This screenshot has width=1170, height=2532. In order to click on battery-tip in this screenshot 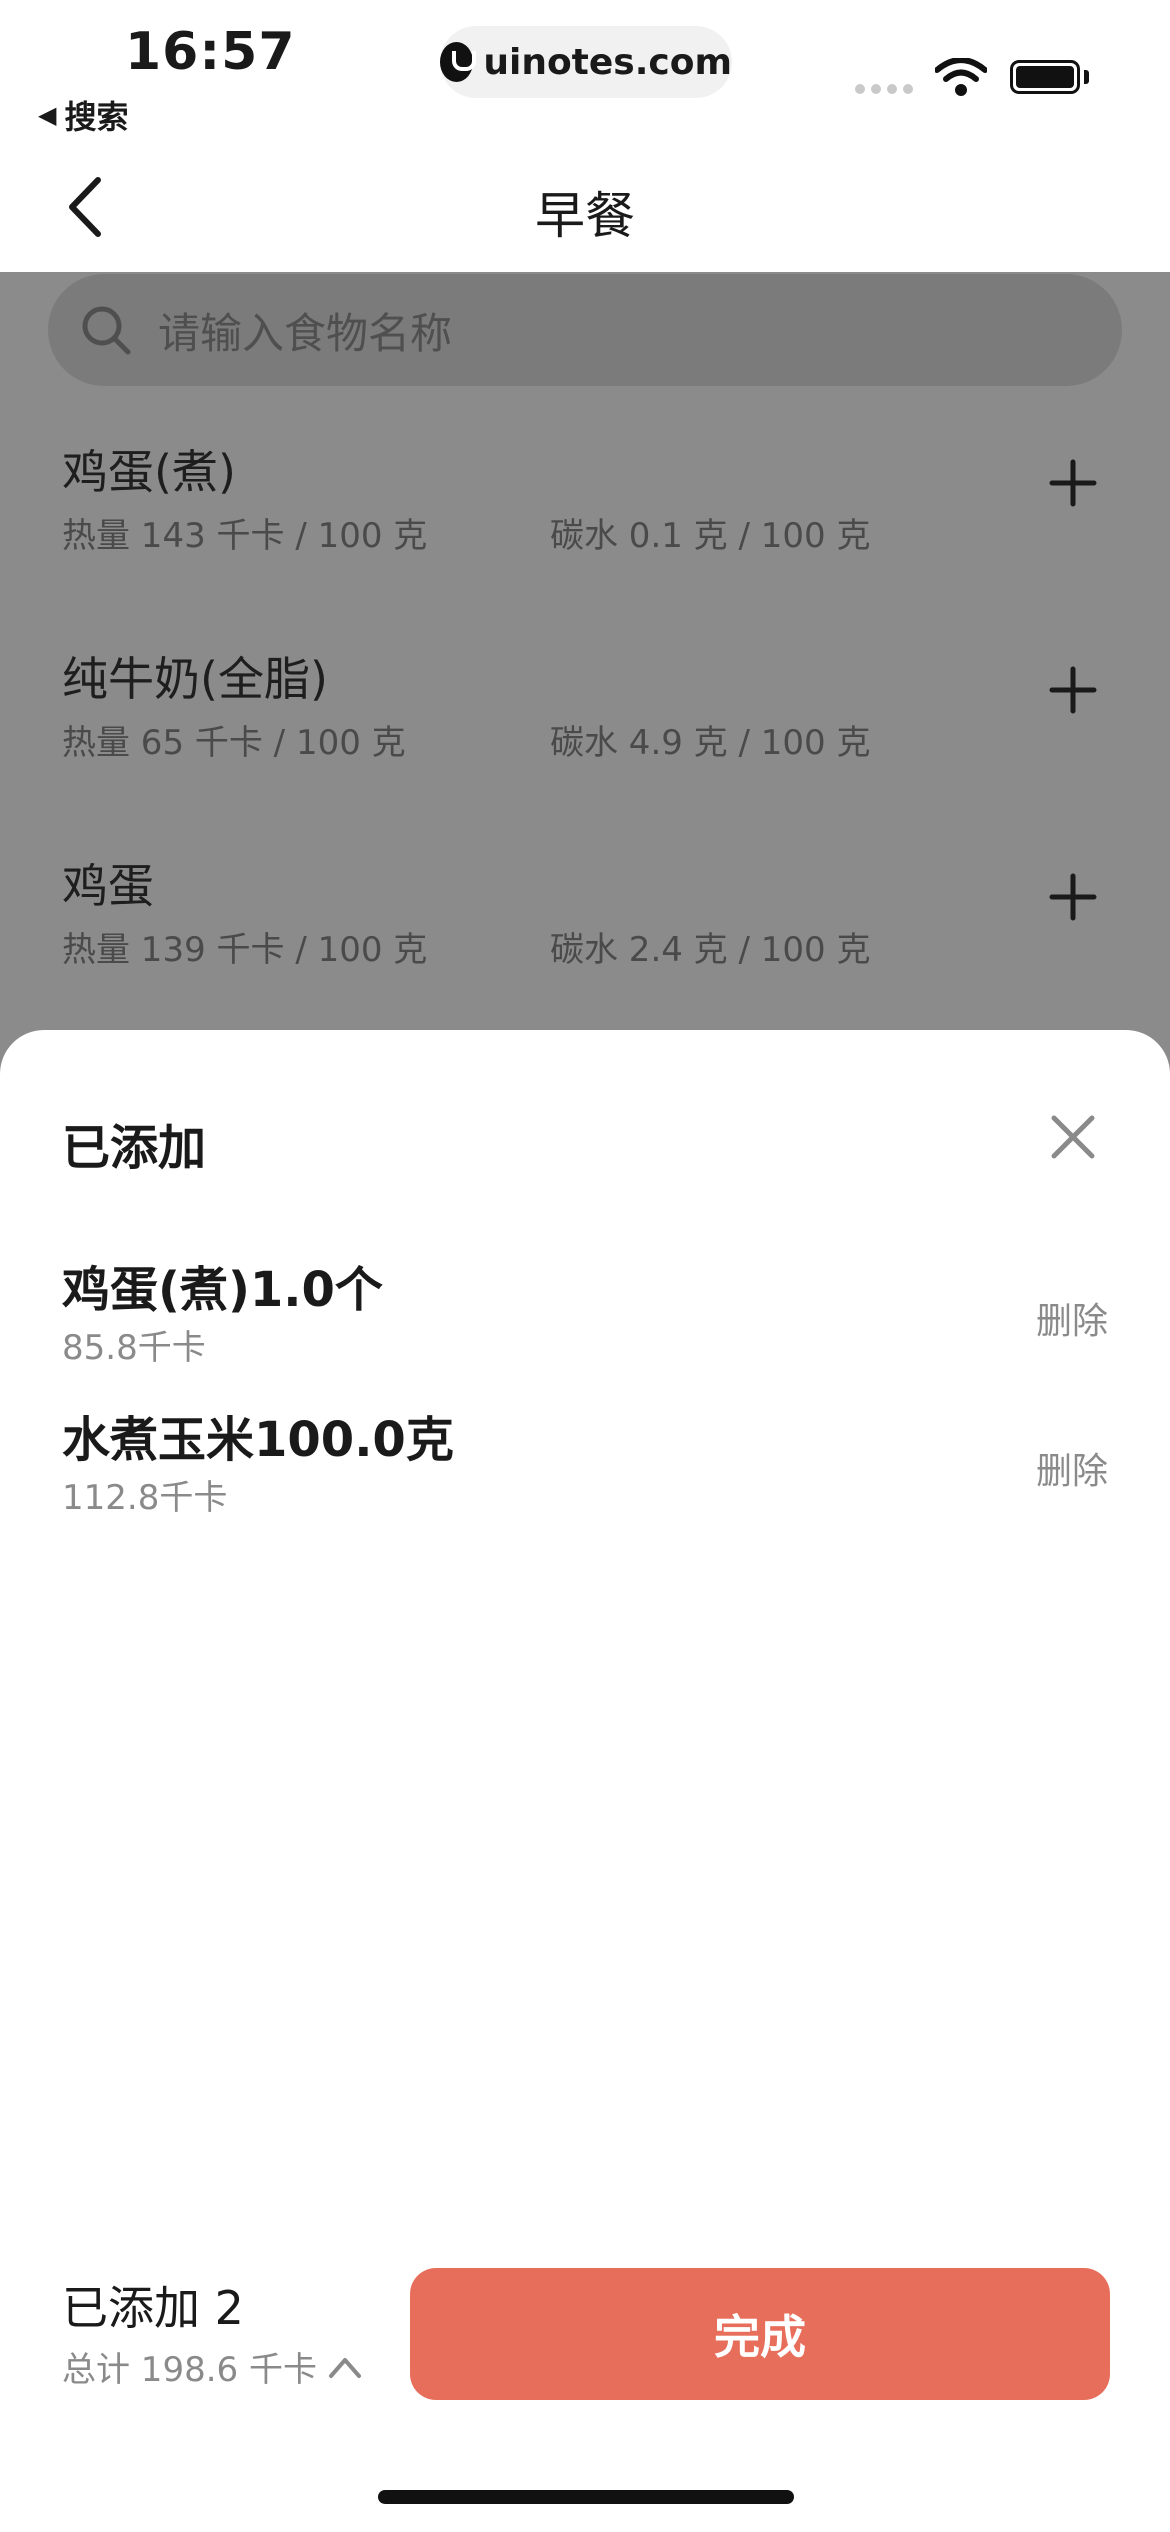, I will do `click(1086, 77)`.